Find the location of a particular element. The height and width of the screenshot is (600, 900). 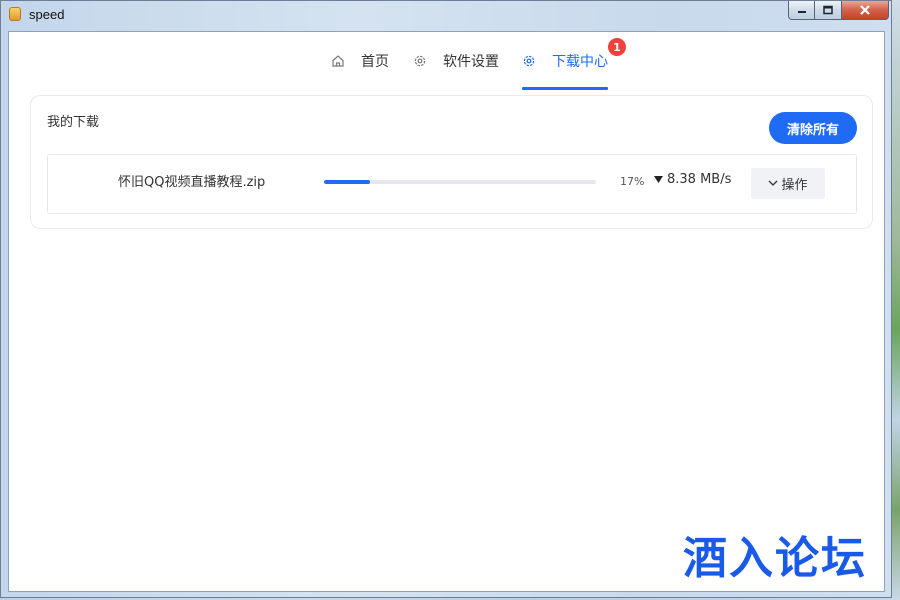

download-speed: 8.38 MB/s is located at coordinates (692, 179).